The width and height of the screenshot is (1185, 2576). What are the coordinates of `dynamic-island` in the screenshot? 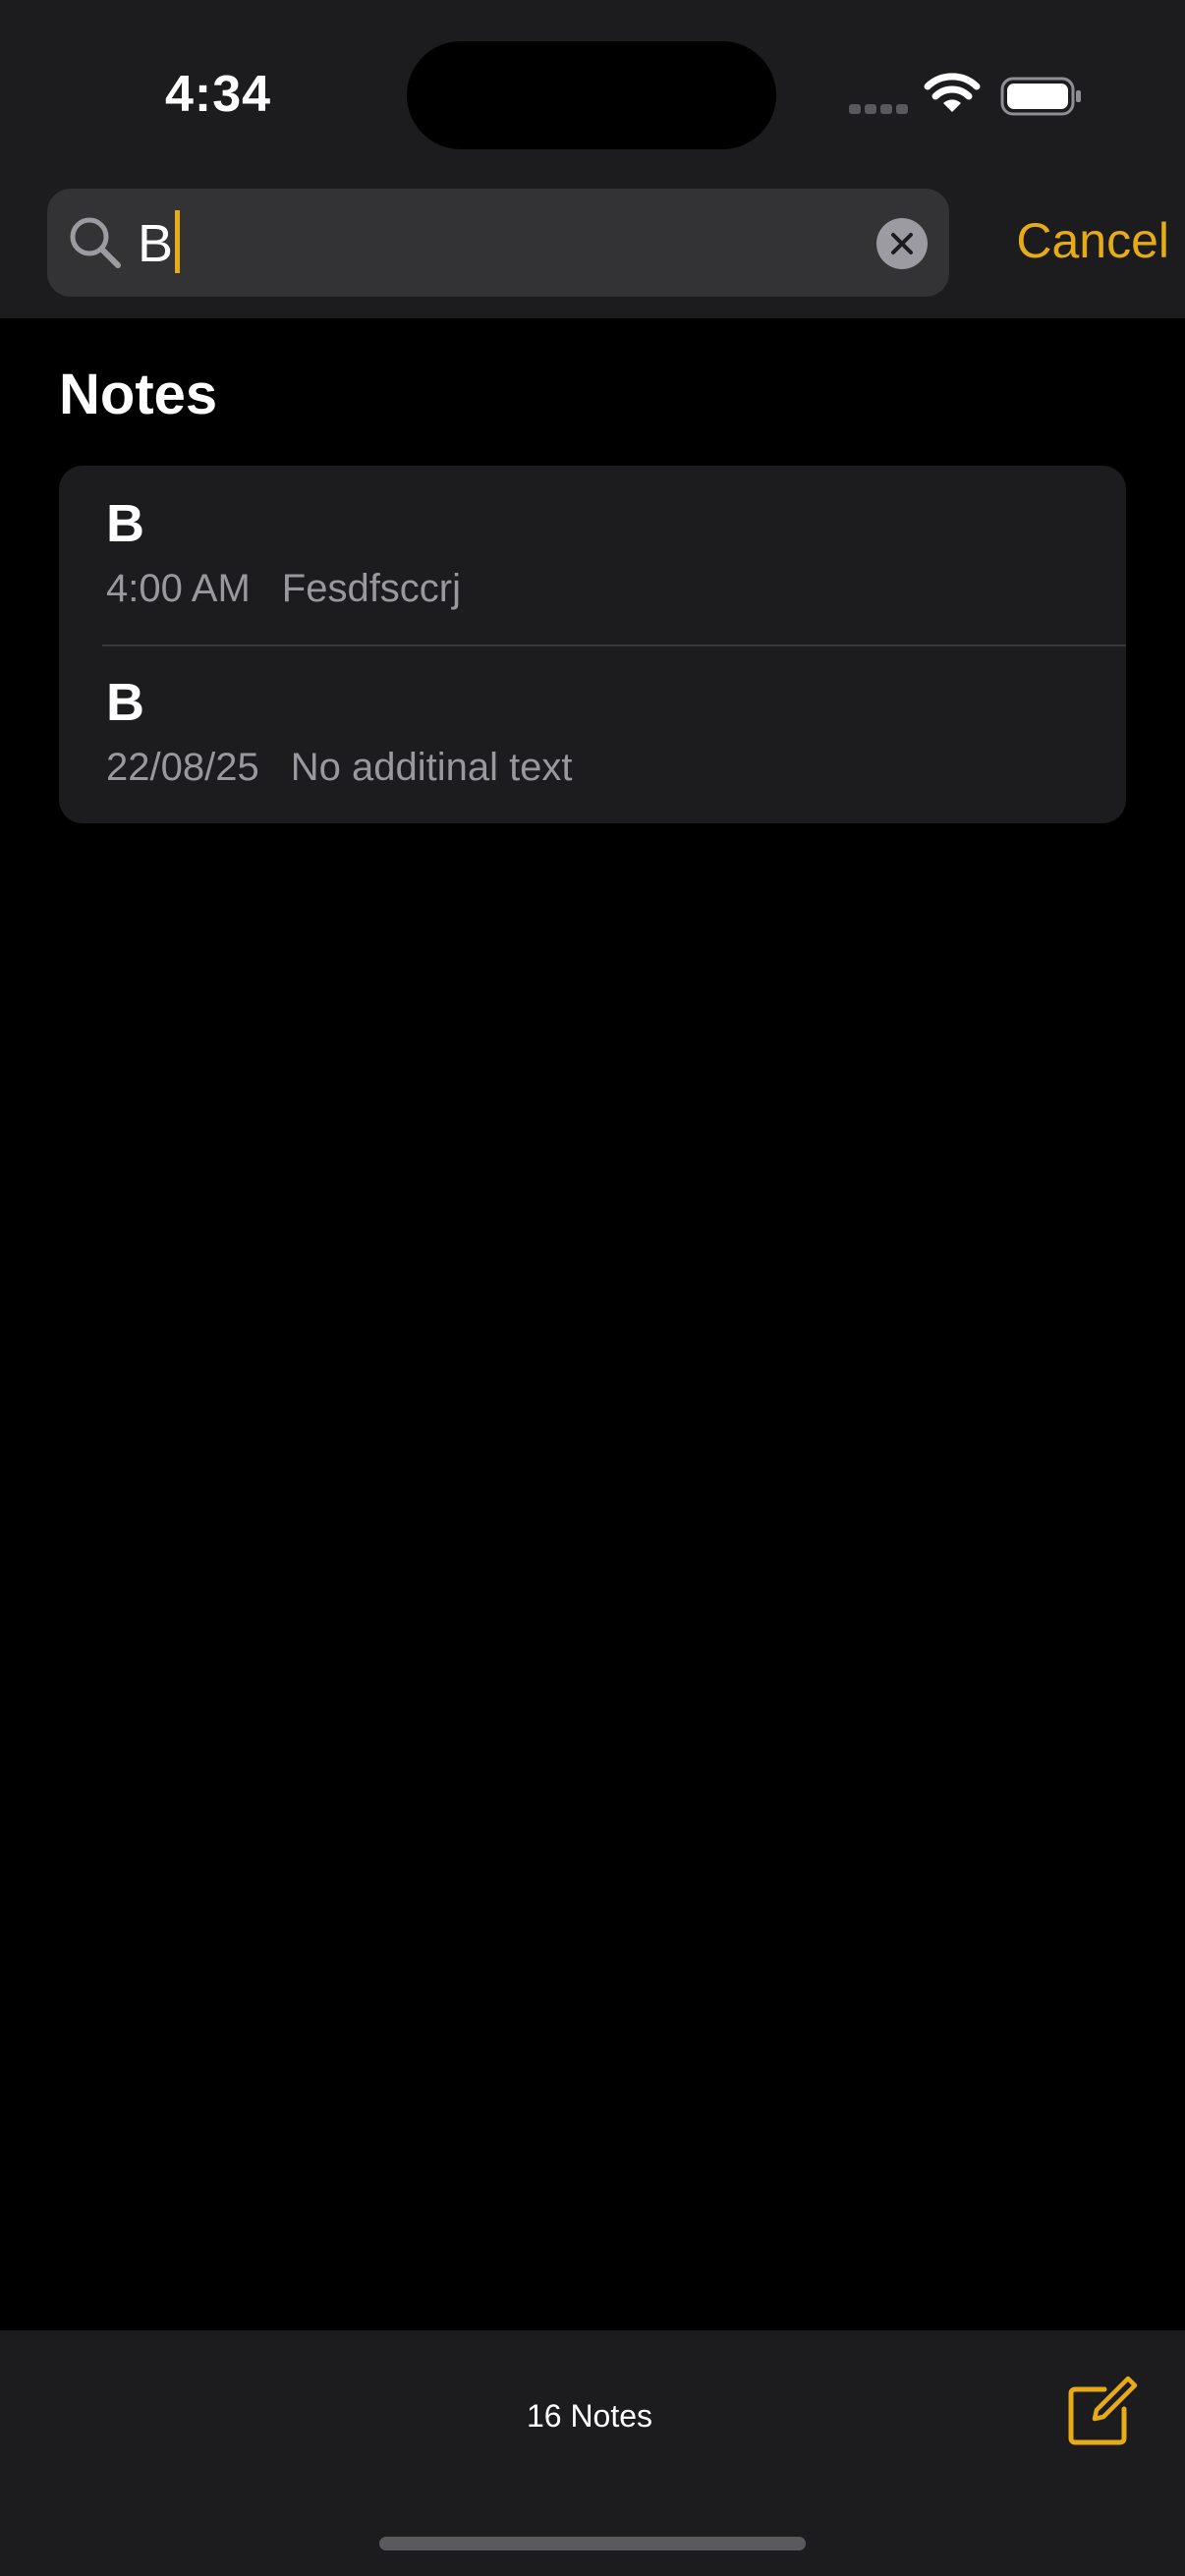 It's located at (592, 95).